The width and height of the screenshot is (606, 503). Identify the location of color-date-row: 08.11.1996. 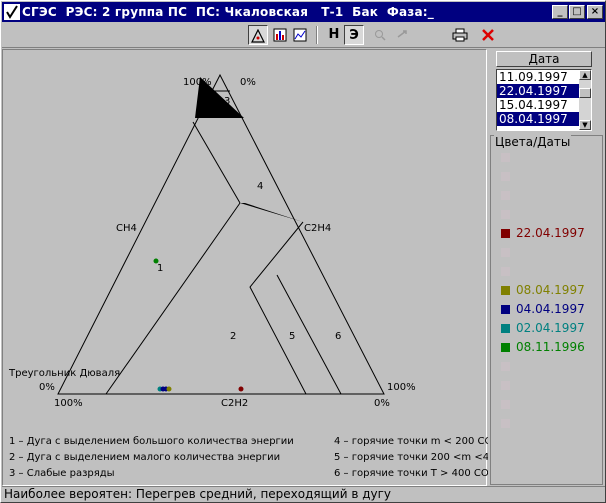
(543, 347).